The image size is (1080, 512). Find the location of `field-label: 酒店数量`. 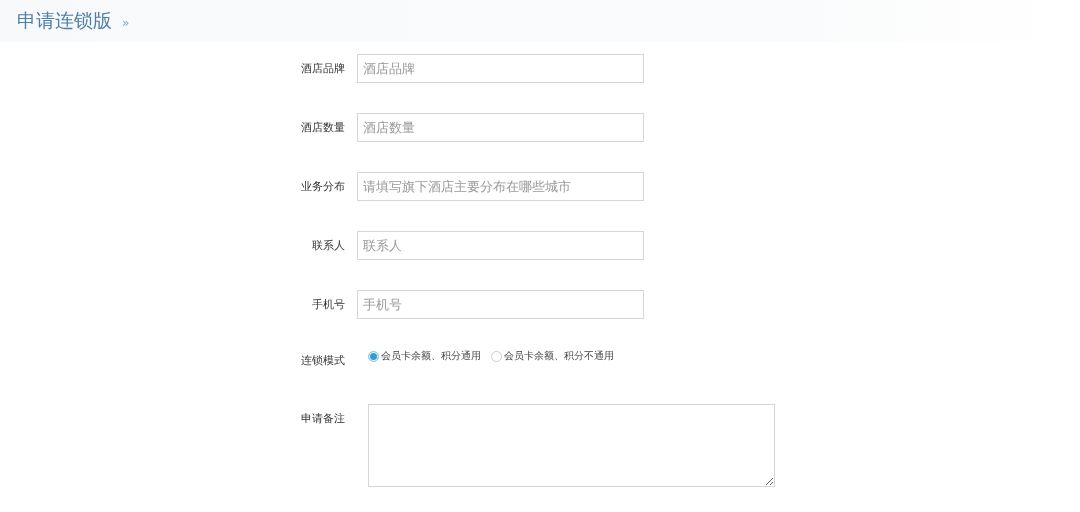

field-label: 酒店数量 is located at coordinates (322, 127).